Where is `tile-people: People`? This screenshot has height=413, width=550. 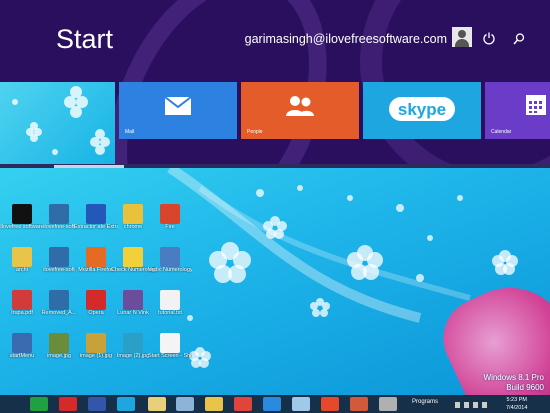 tile-people: People is located at coordinates (300, 110).